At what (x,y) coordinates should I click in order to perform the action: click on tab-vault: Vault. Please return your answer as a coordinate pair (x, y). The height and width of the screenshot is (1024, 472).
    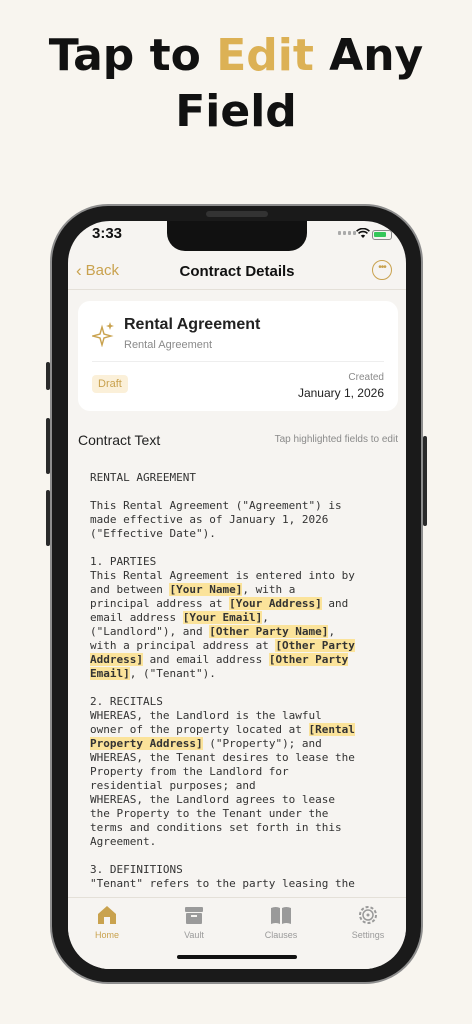
    Looking at the image, I should click on (194, 922).